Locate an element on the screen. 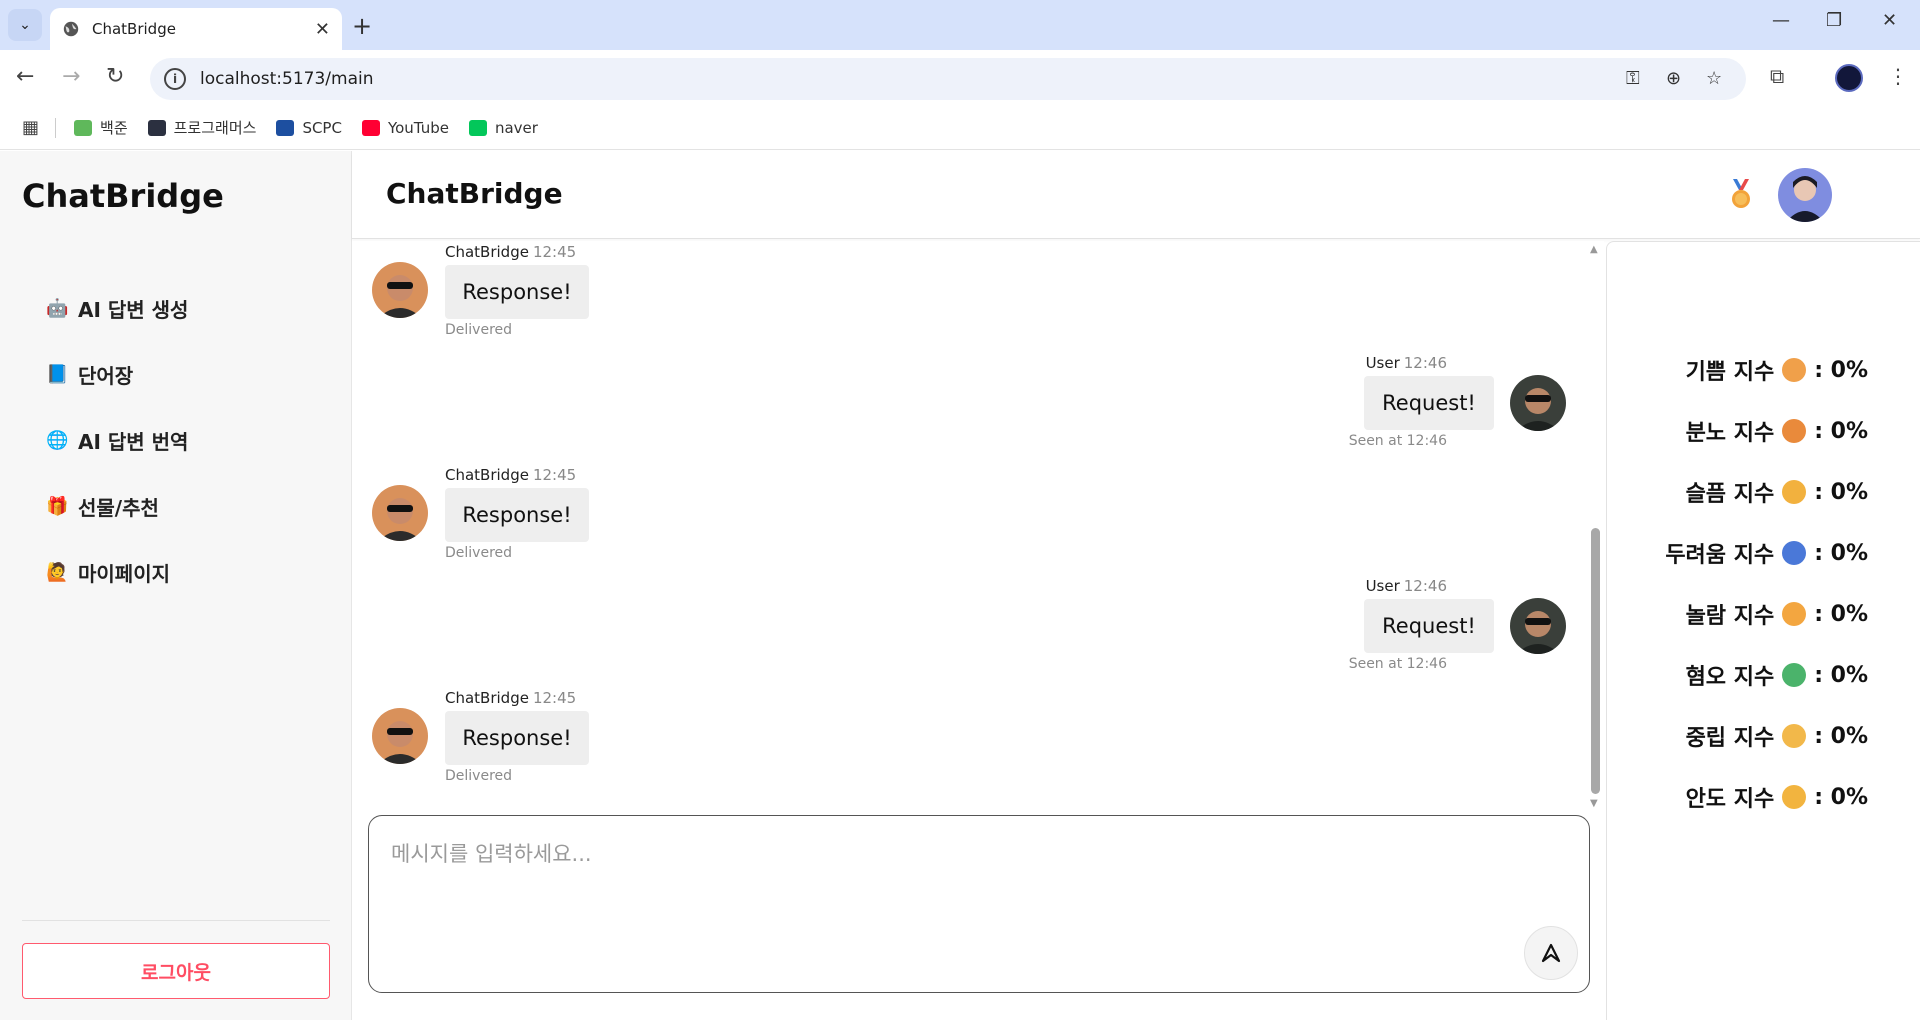 This screenshot has height=1020, width=1920. gift-icon: 🎁 is located at coordinates (57, 506).